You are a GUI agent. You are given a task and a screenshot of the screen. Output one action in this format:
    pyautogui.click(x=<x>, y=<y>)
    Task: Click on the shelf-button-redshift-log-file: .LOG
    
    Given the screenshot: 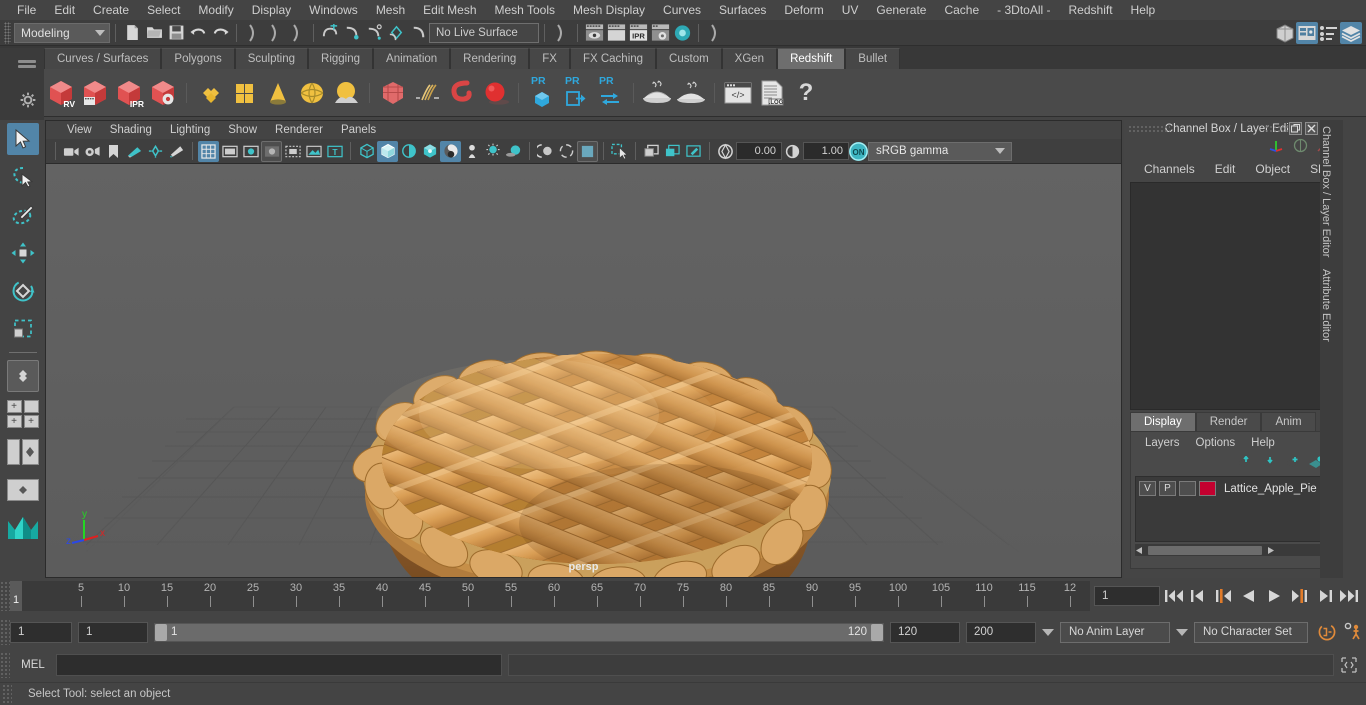 What is the action you would take?
    pyautogui.click(x=772, y=93)
    